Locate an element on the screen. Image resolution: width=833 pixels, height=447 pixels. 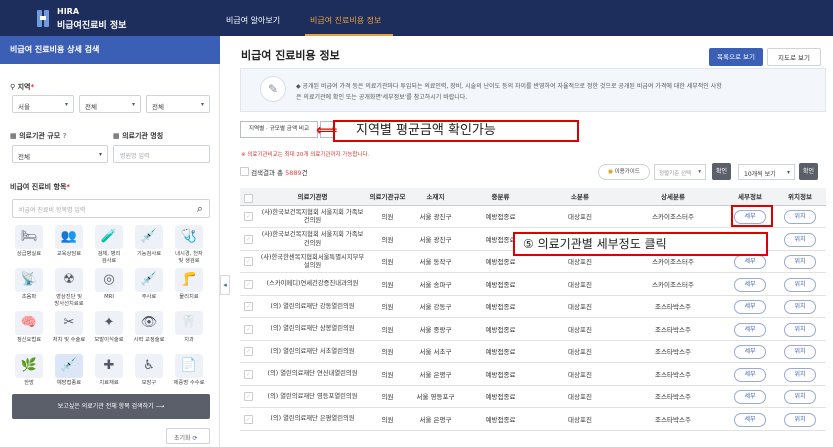
region-select-city: 서울 ▾ is located at coordinates (43, 104).